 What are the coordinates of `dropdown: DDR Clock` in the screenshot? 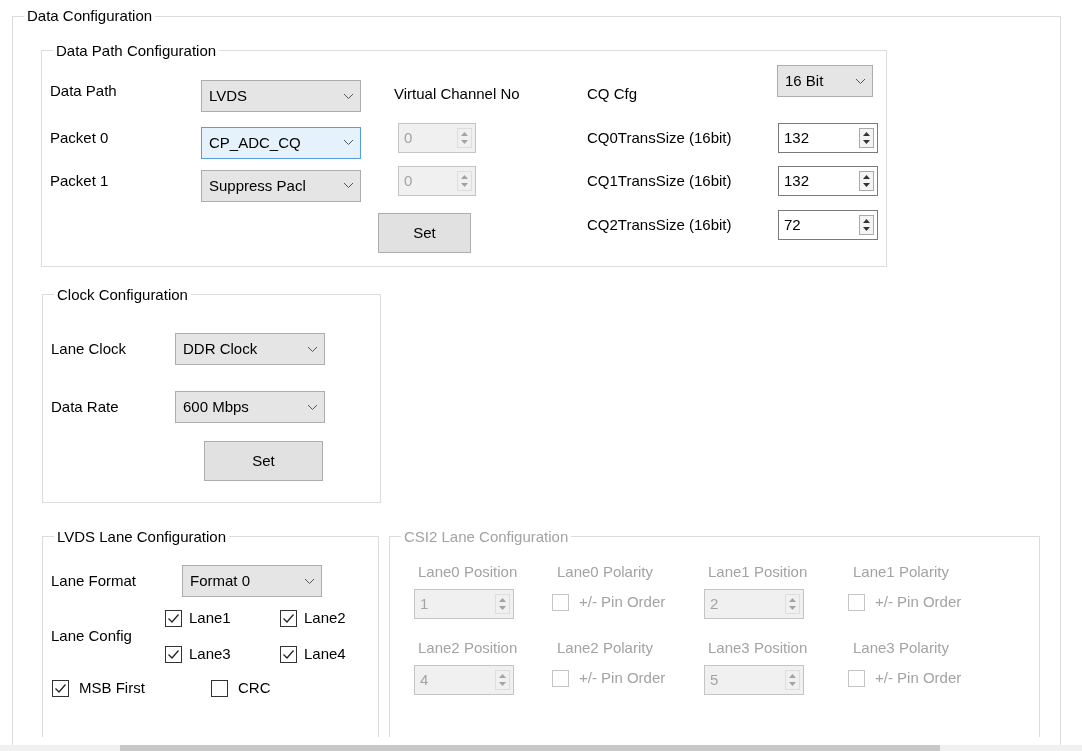 It's located at (250, 349).